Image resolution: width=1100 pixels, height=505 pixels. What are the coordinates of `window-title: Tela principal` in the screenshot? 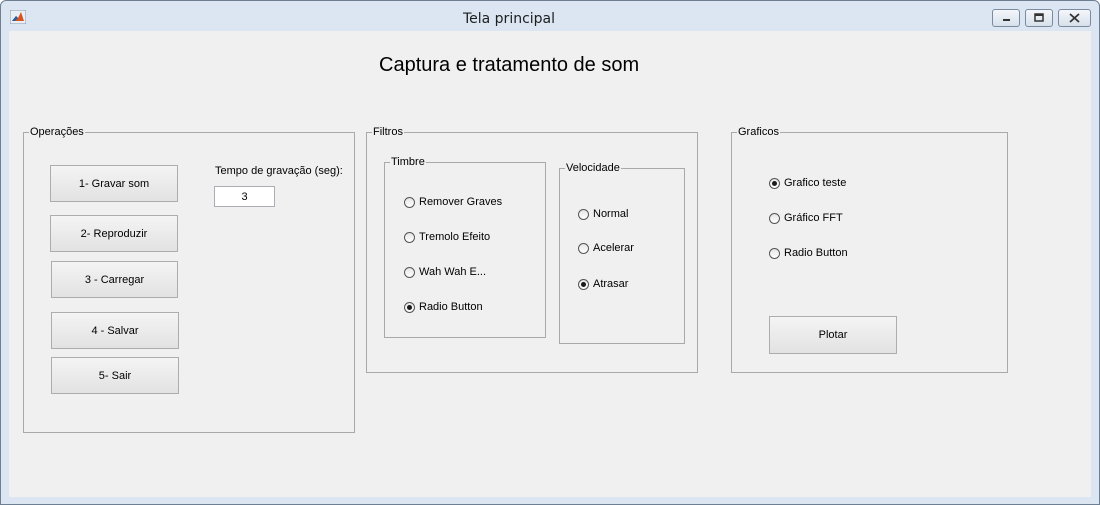 It's located at (509, 19).